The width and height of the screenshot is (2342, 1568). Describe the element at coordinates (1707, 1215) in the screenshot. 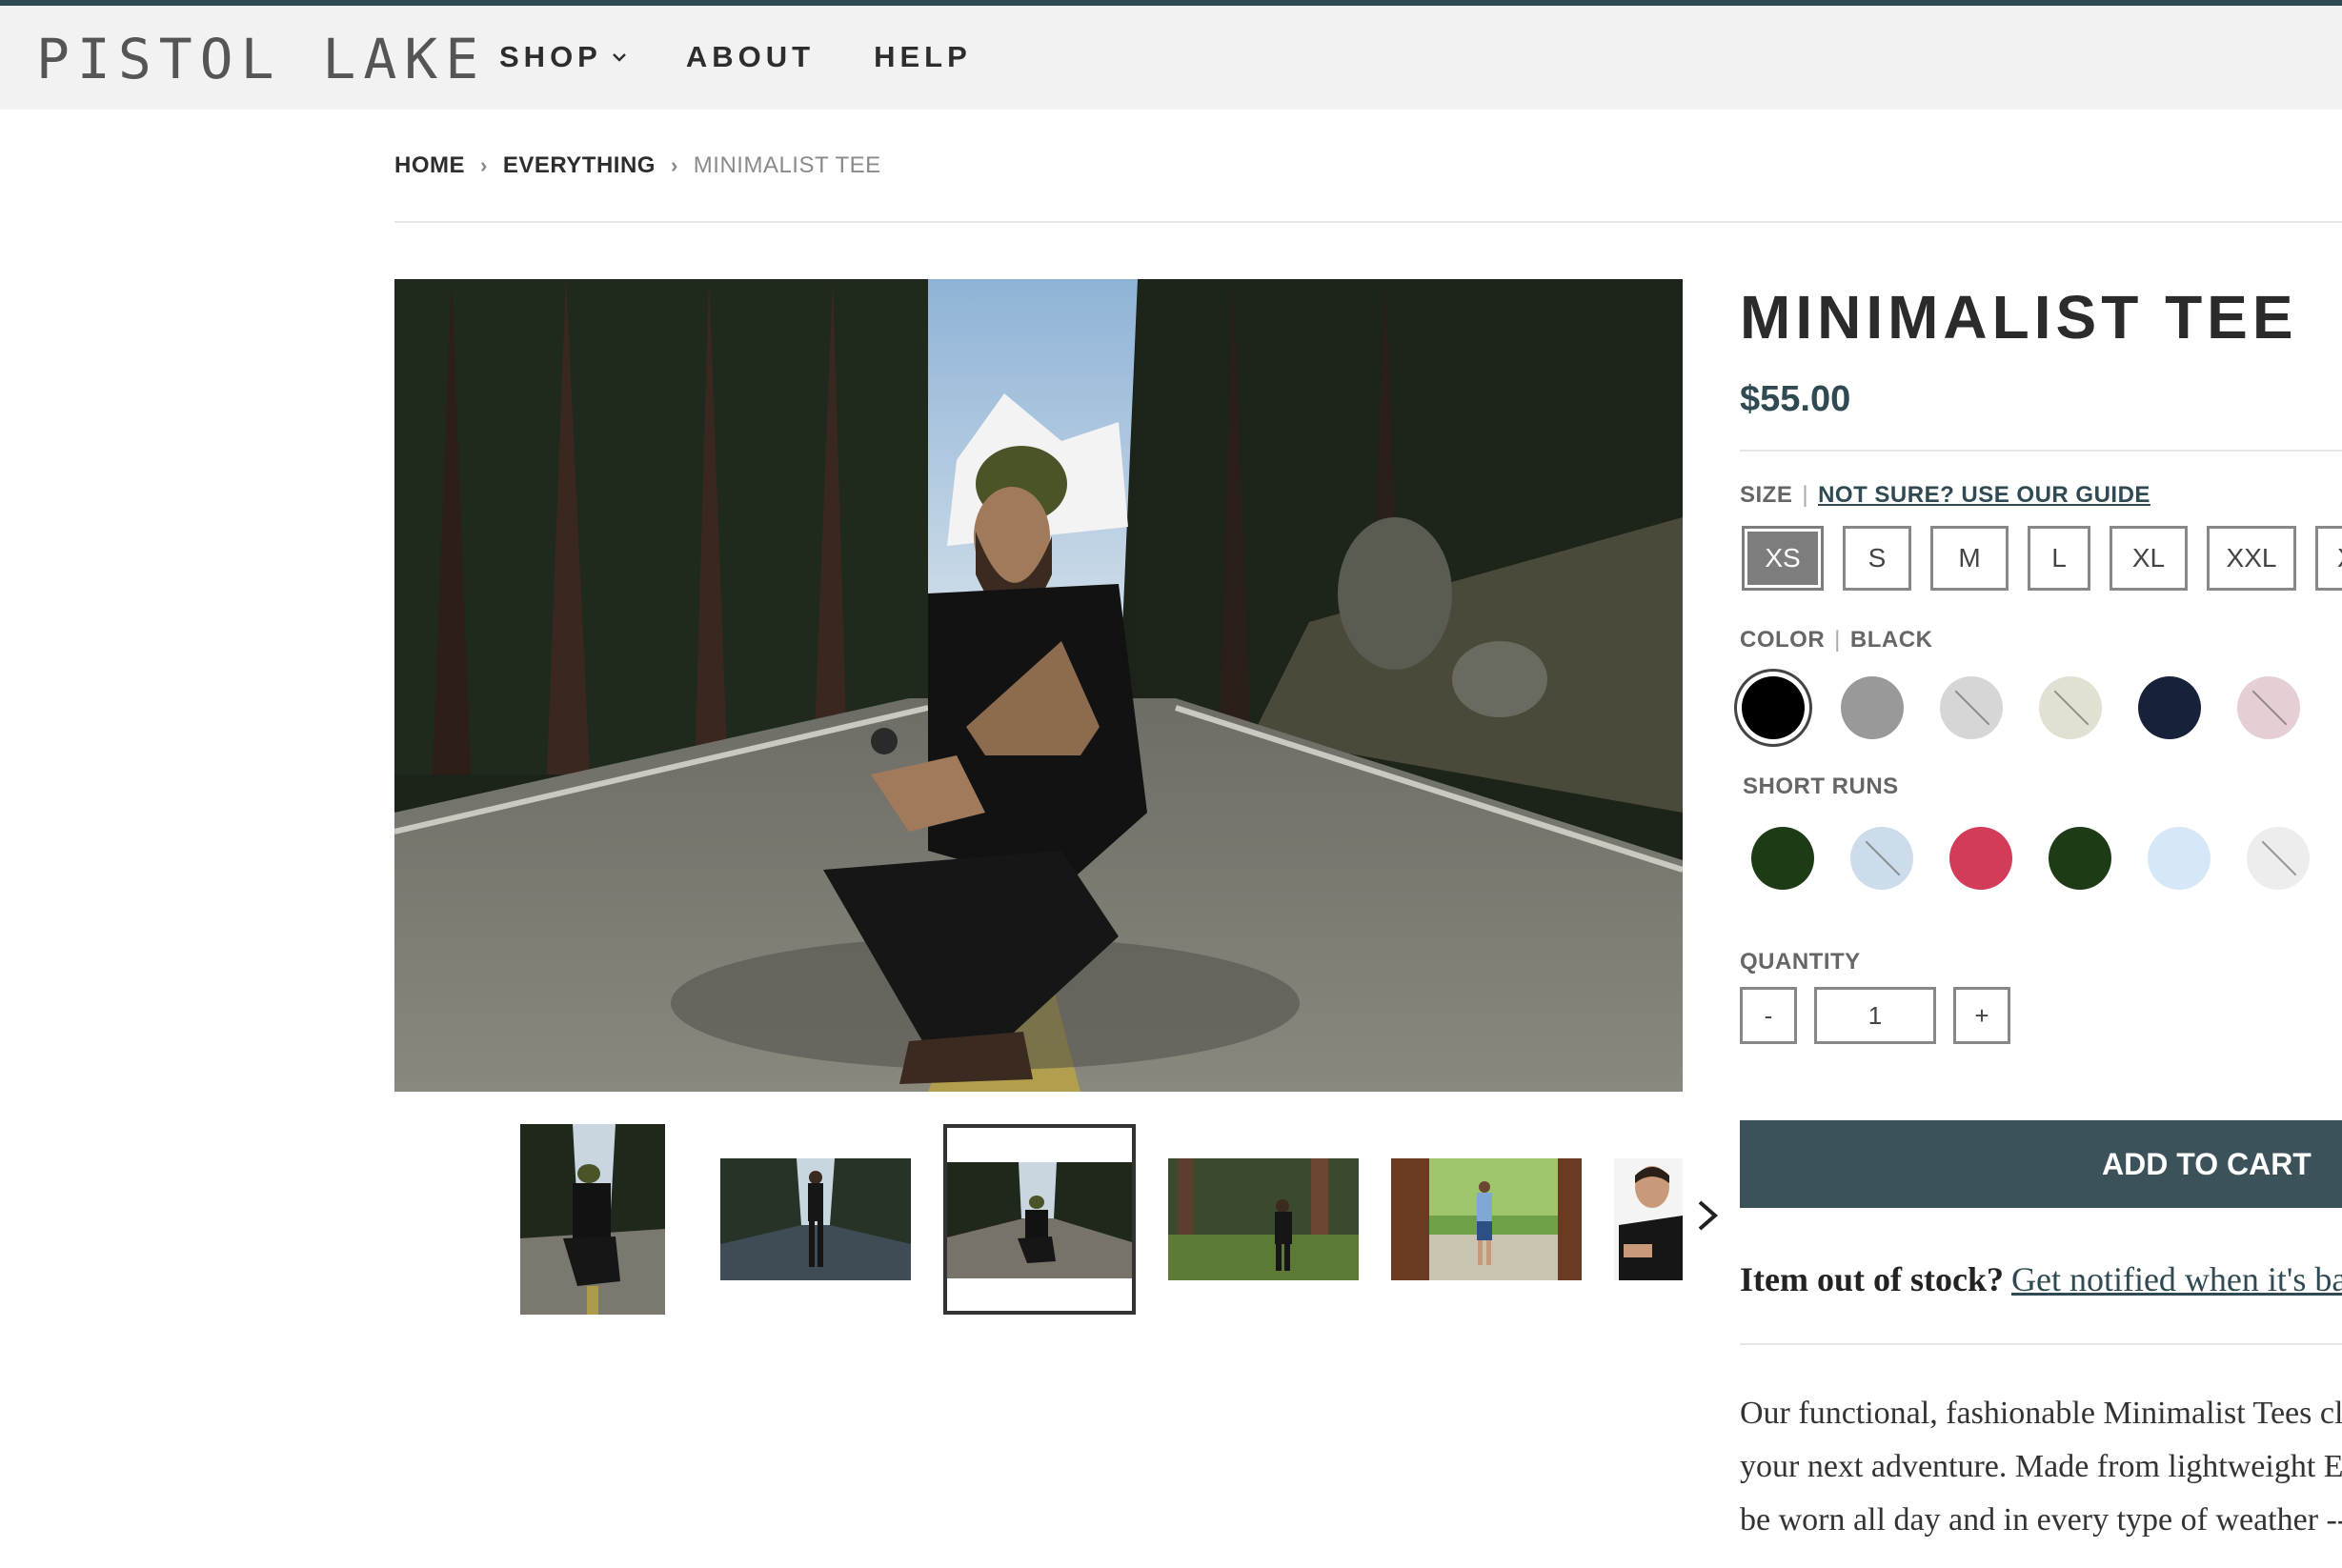

I see `chevron-right-icon` at that location.